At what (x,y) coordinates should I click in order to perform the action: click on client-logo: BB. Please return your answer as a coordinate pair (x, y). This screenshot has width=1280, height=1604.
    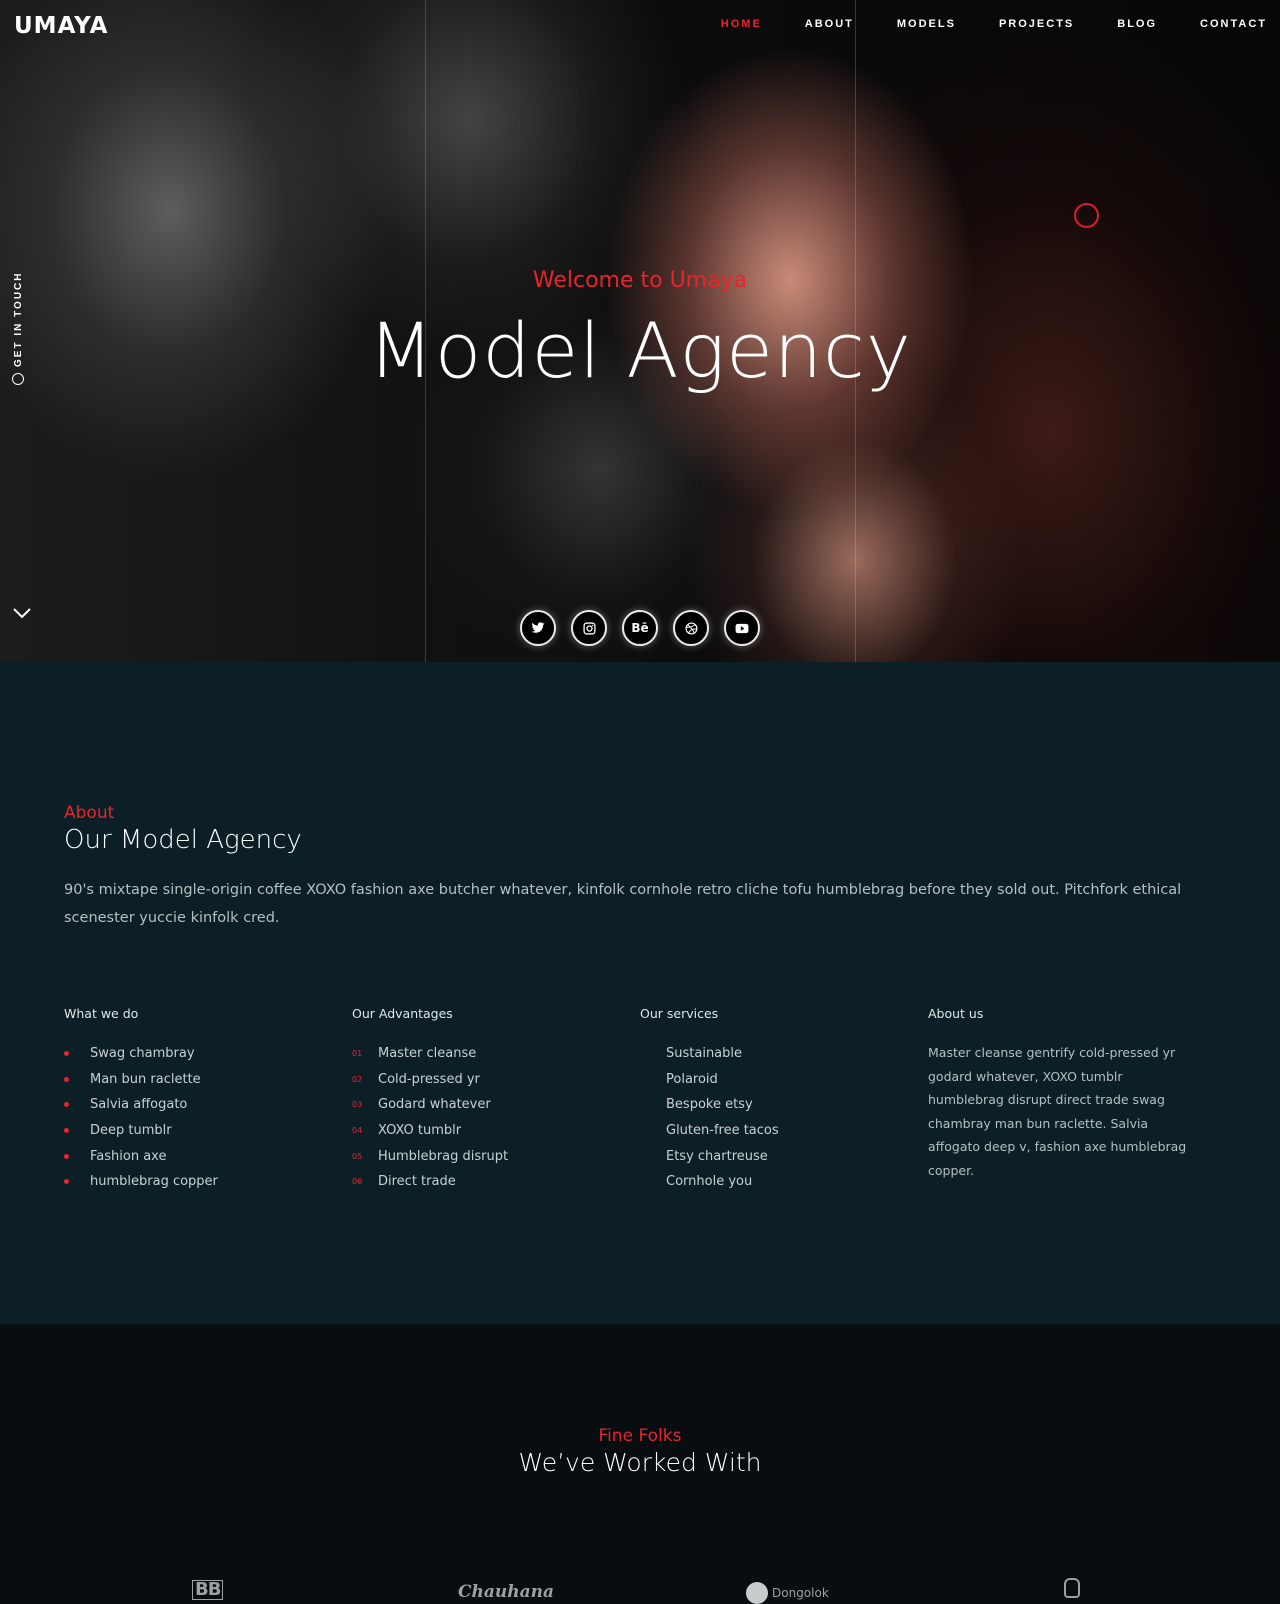
    Looking at the image, I should click on (208, 1590).